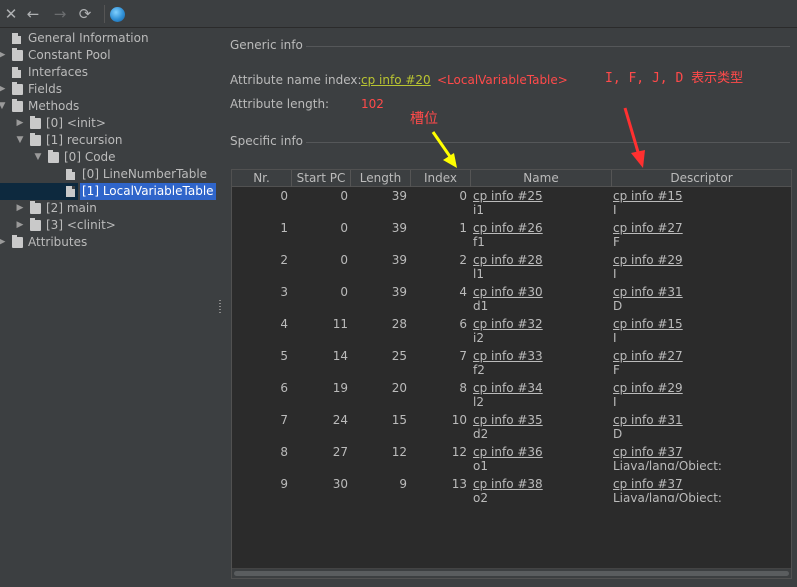 The image size is (797, 587). I want to click on column-header-descriptor: Descriptor, so click(701, 178).